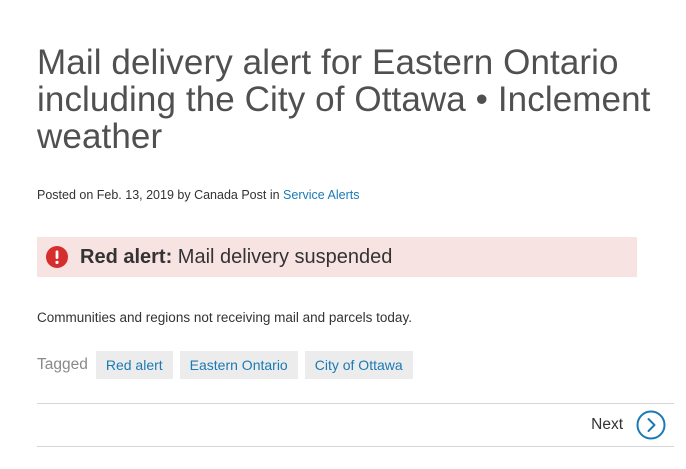 This screenshot has width=686, height=469. I want to click on tag-eastern-ontario: Eastern Ontario, so click(238, 365).